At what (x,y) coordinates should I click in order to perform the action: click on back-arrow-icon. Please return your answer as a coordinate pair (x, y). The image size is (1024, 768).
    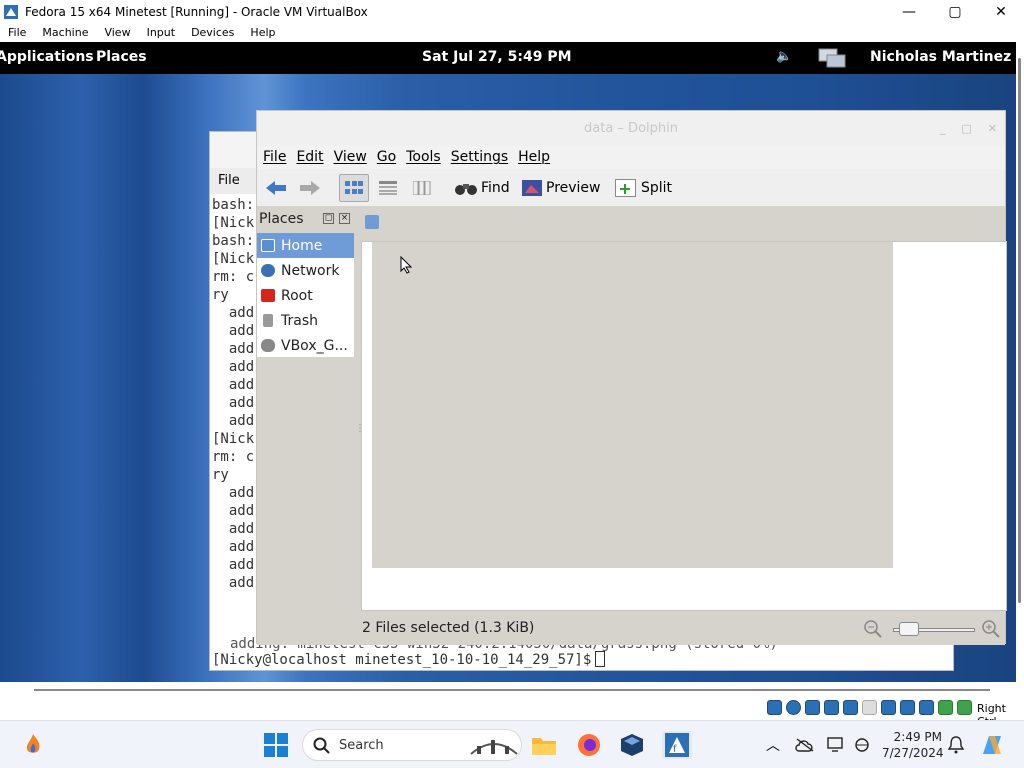
    Looking at the image, I should click on (276, 188).